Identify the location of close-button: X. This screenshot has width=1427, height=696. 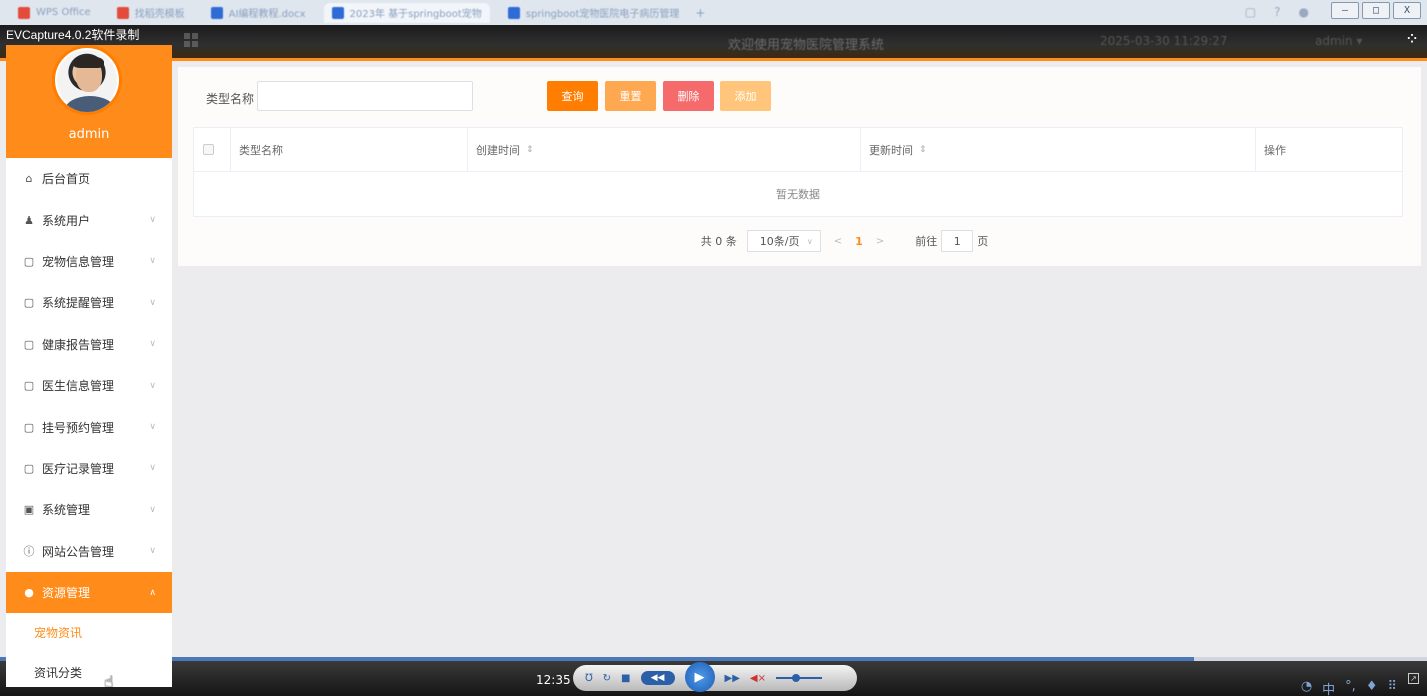
(1407, 10).